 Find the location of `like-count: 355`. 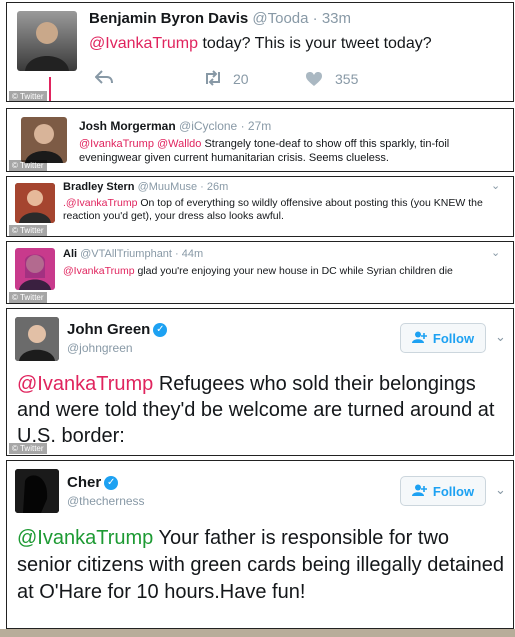

like-count: 355 is located at coordinates (347, 79).